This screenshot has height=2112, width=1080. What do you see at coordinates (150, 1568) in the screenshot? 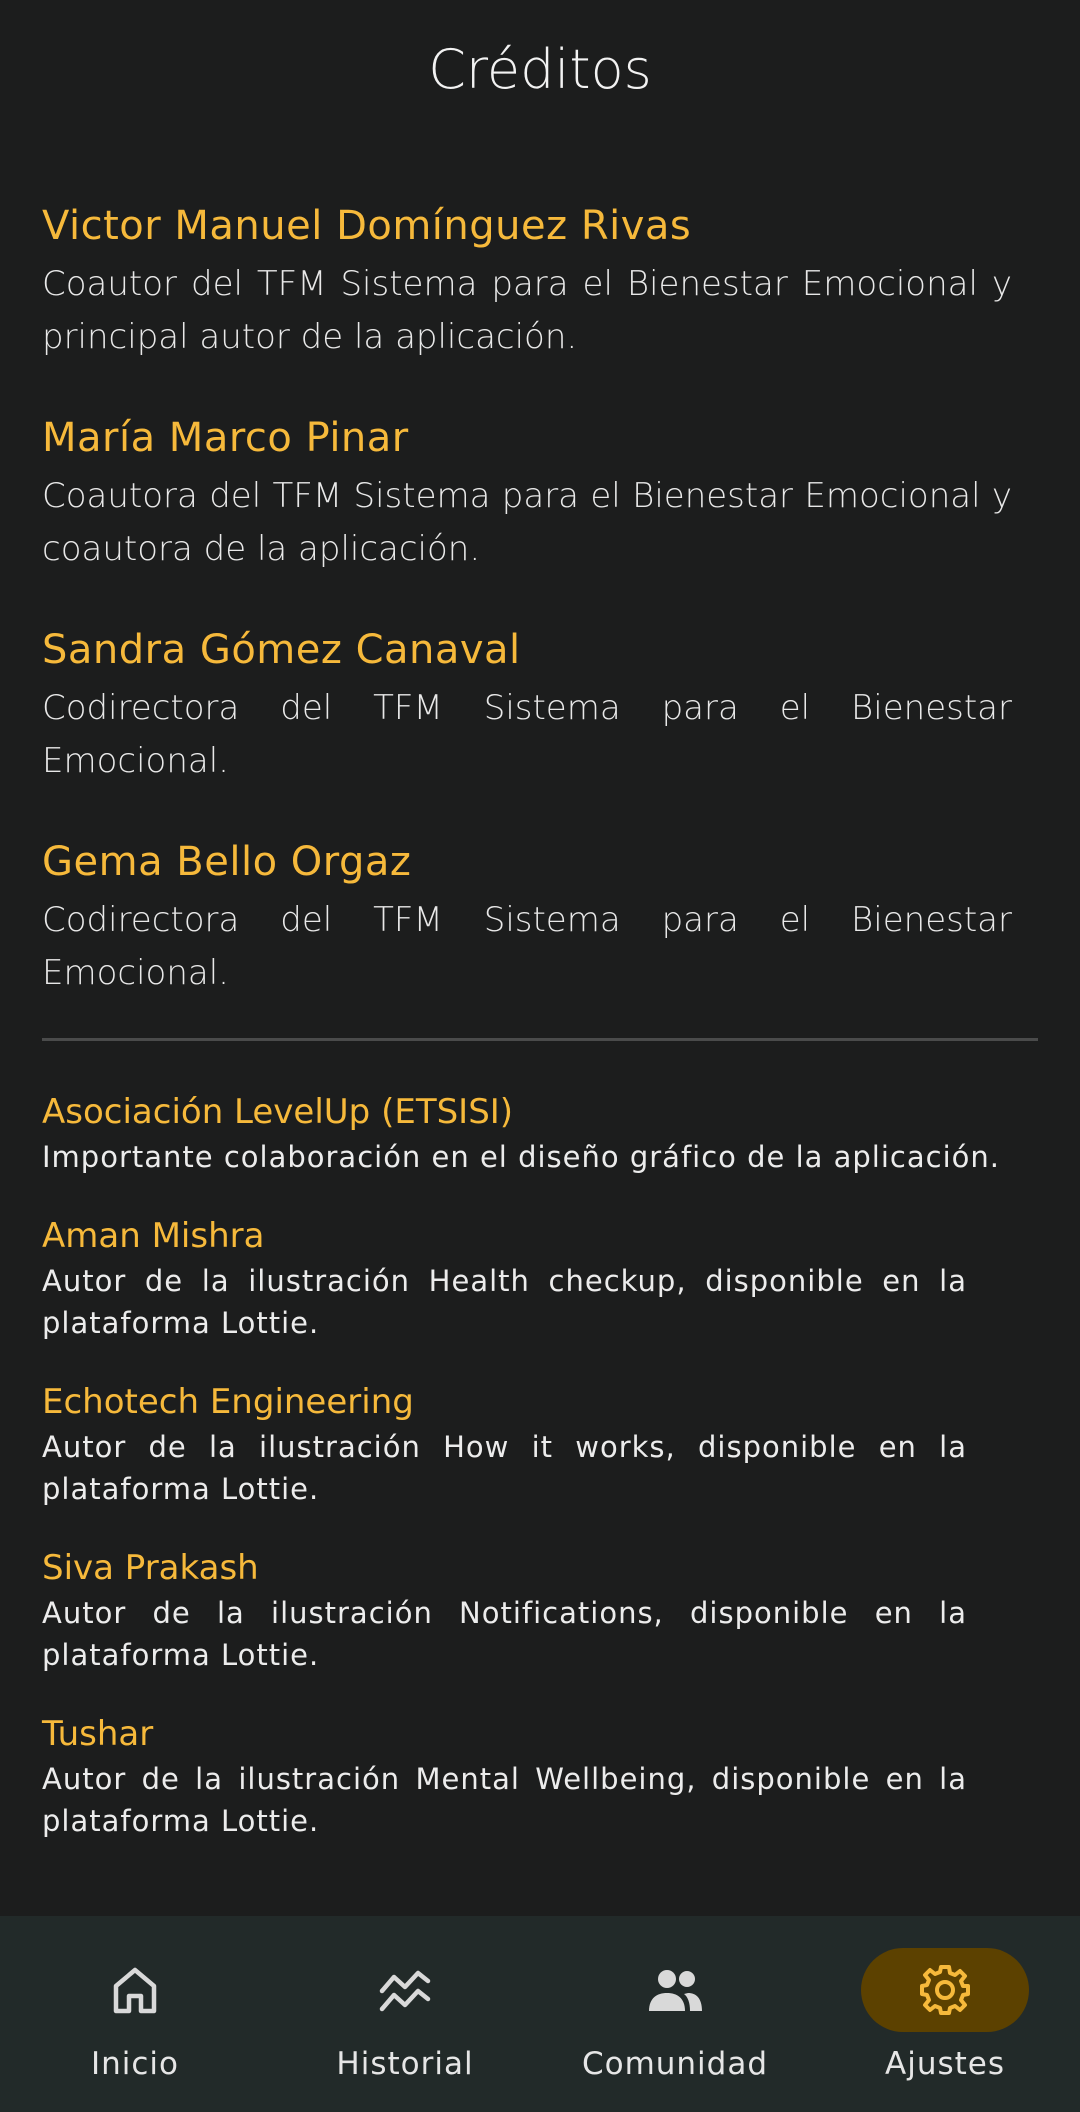
I see `collaborator-name: Siva Prakash` at bounding box center [150, 1568].